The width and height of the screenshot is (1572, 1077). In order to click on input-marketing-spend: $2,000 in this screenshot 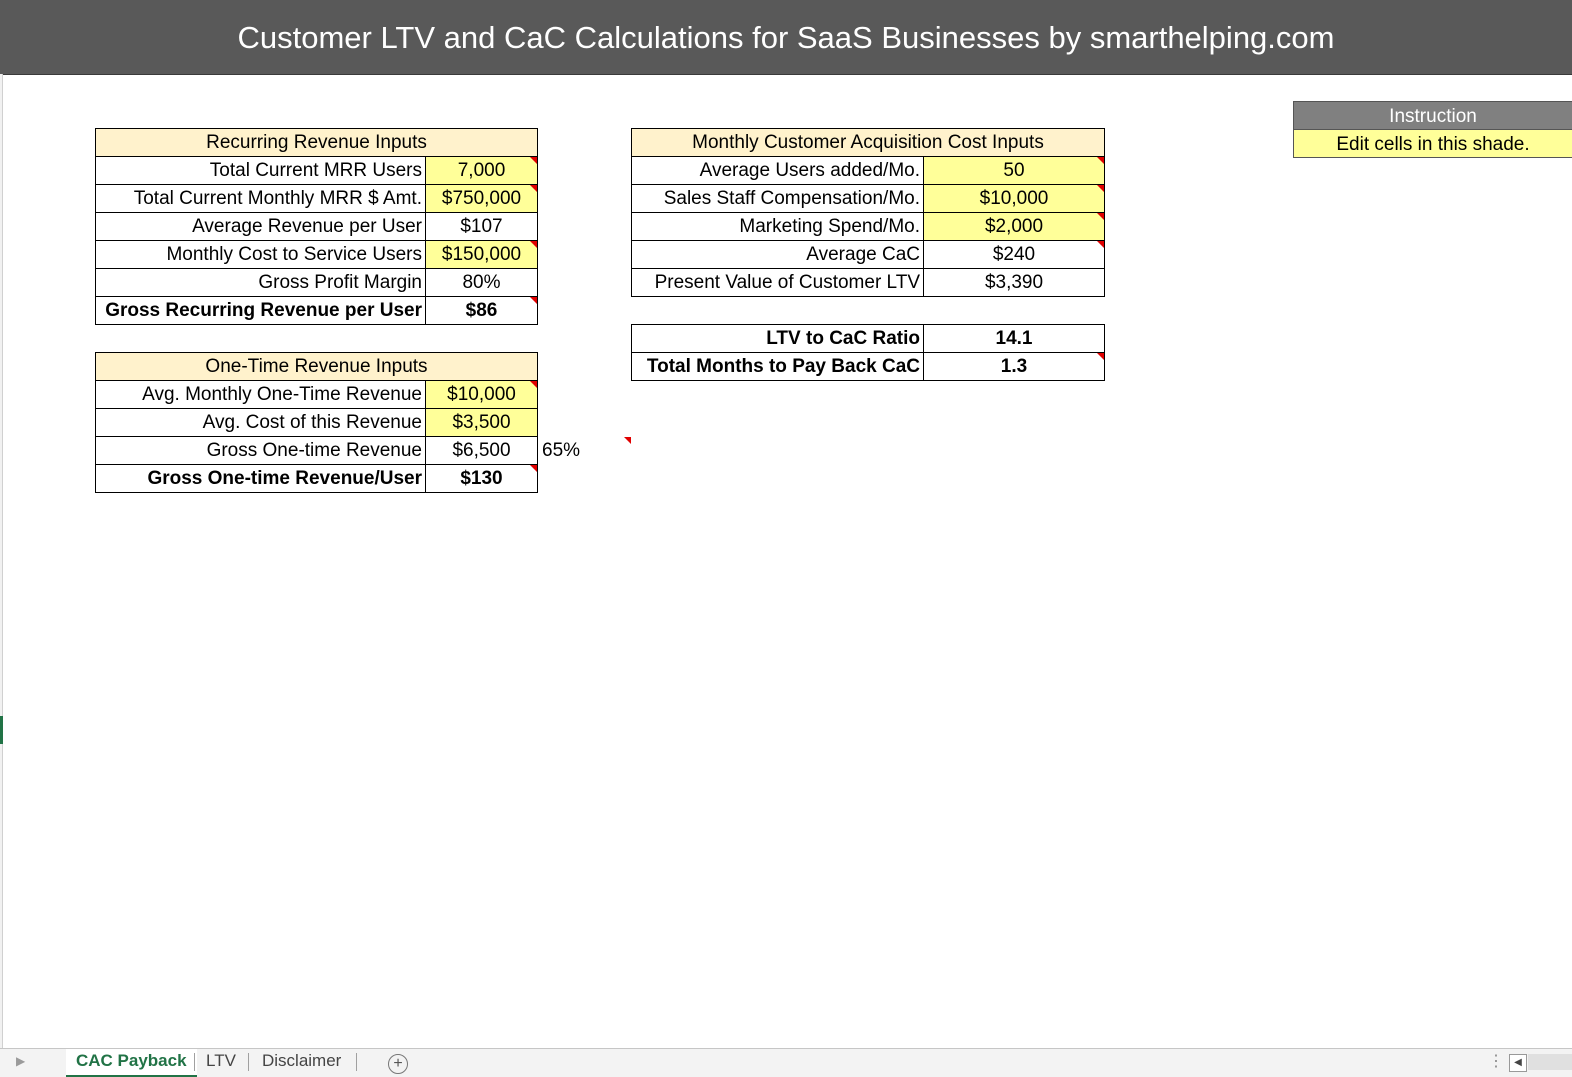, I will do `click(1014, 226)`.